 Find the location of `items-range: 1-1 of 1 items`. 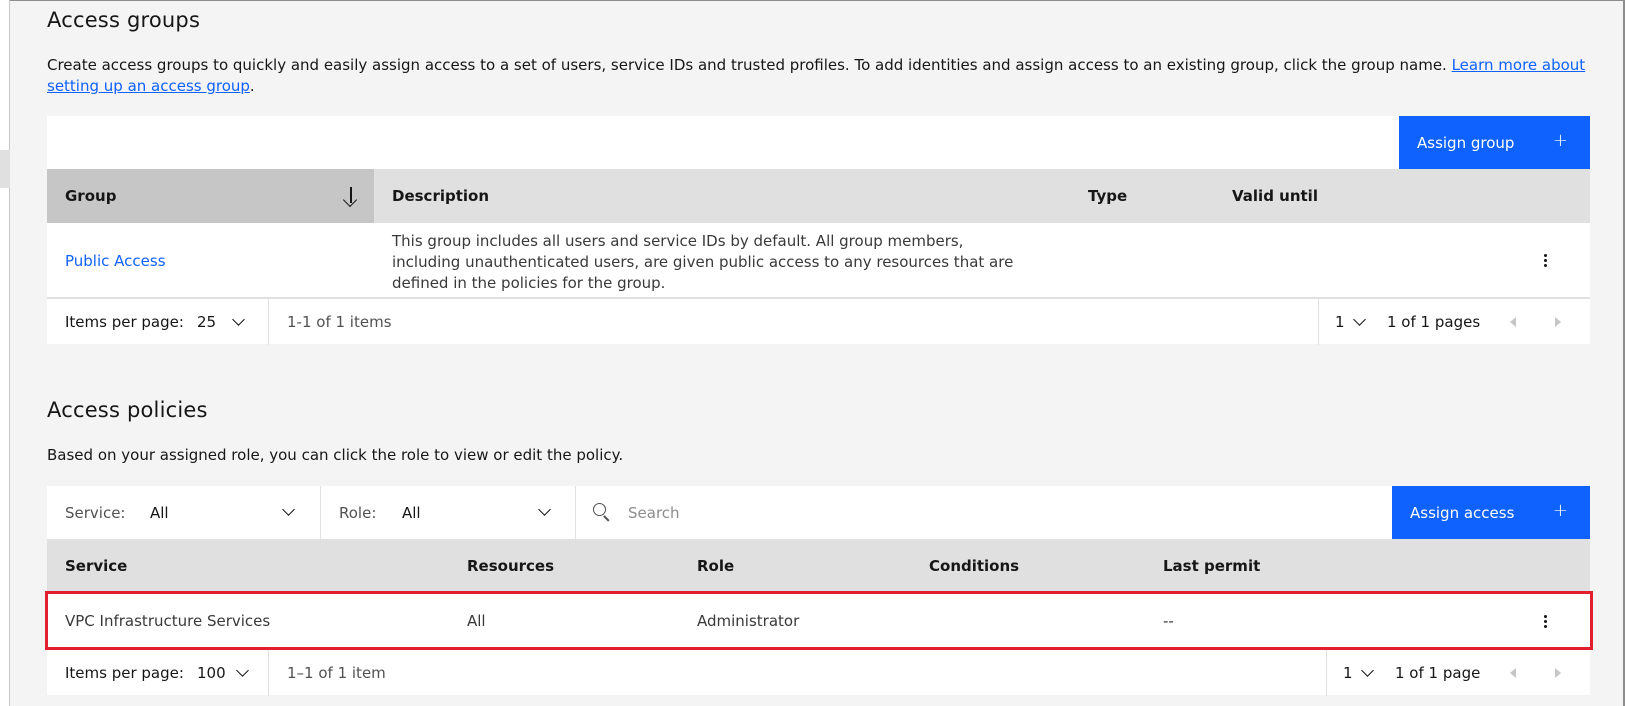

items-range: 1-1 of 1 items is located at coordinates (339, 322).